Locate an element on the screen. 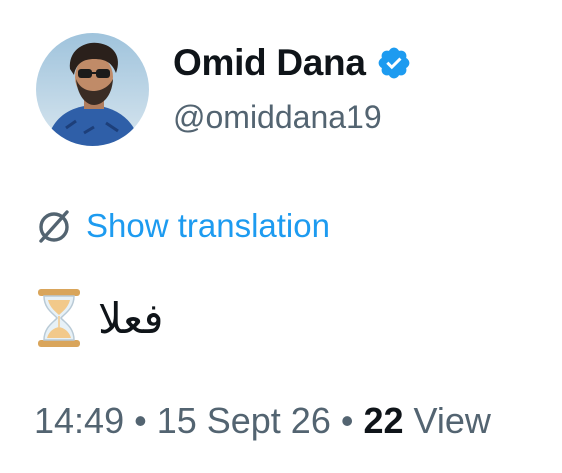  author-handle: @omiddana19 is located at coordinates (277, 117).